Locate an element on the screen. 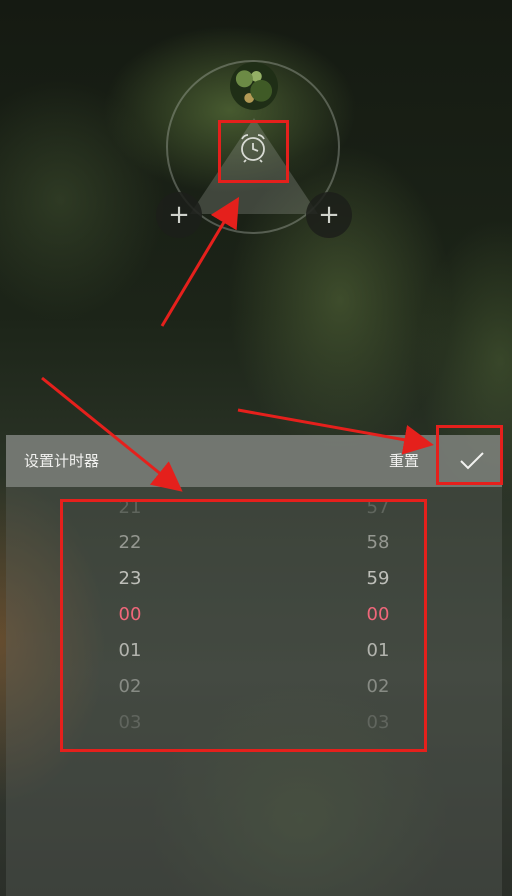 The width and height of the screenshot is (512, 896). avatar is located at coordinates (254, 86).